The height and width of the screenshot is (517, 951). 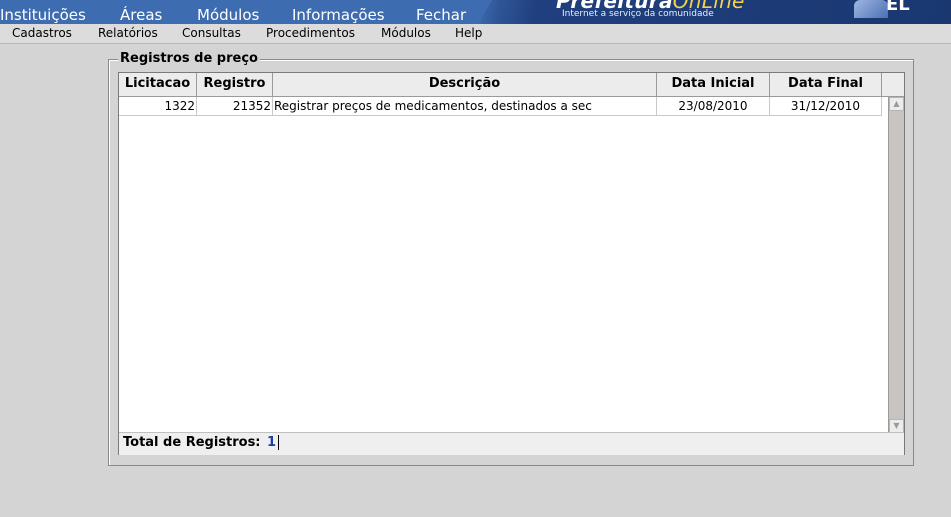 I want to click on nav-areas: Áreas, so click(x=141, y=14).